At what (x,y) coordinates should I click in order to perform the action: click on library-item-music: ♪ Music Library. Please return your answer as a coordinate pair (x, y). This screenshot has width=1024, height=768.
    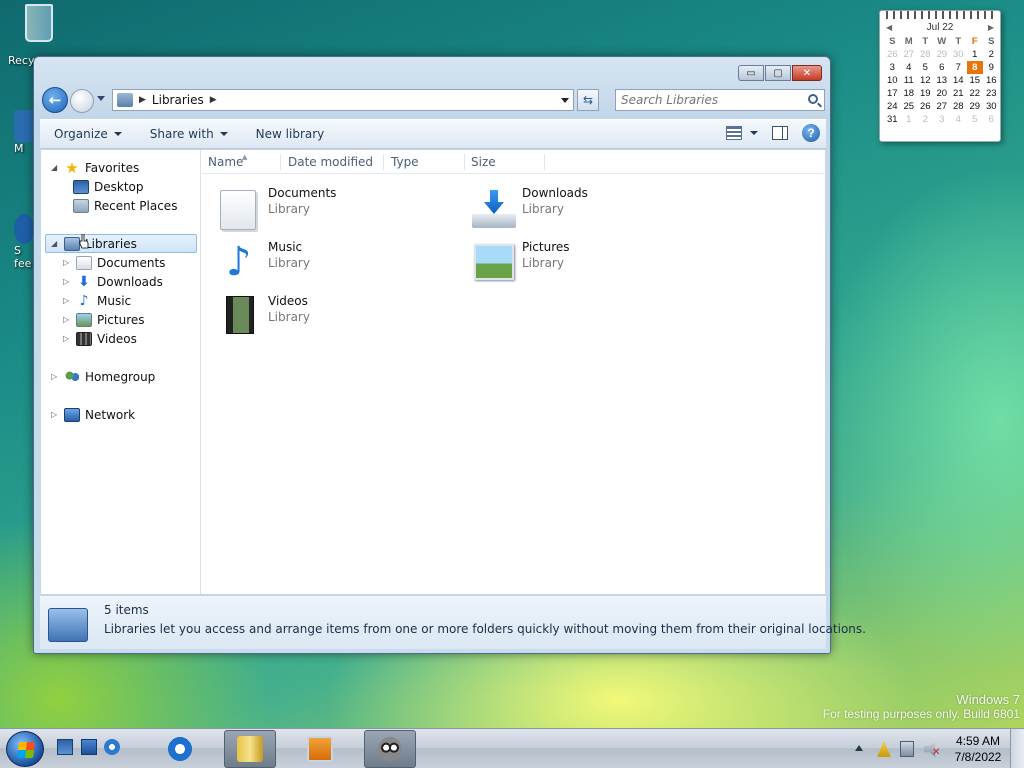
    Looking at the image, I should click on (326, 263).